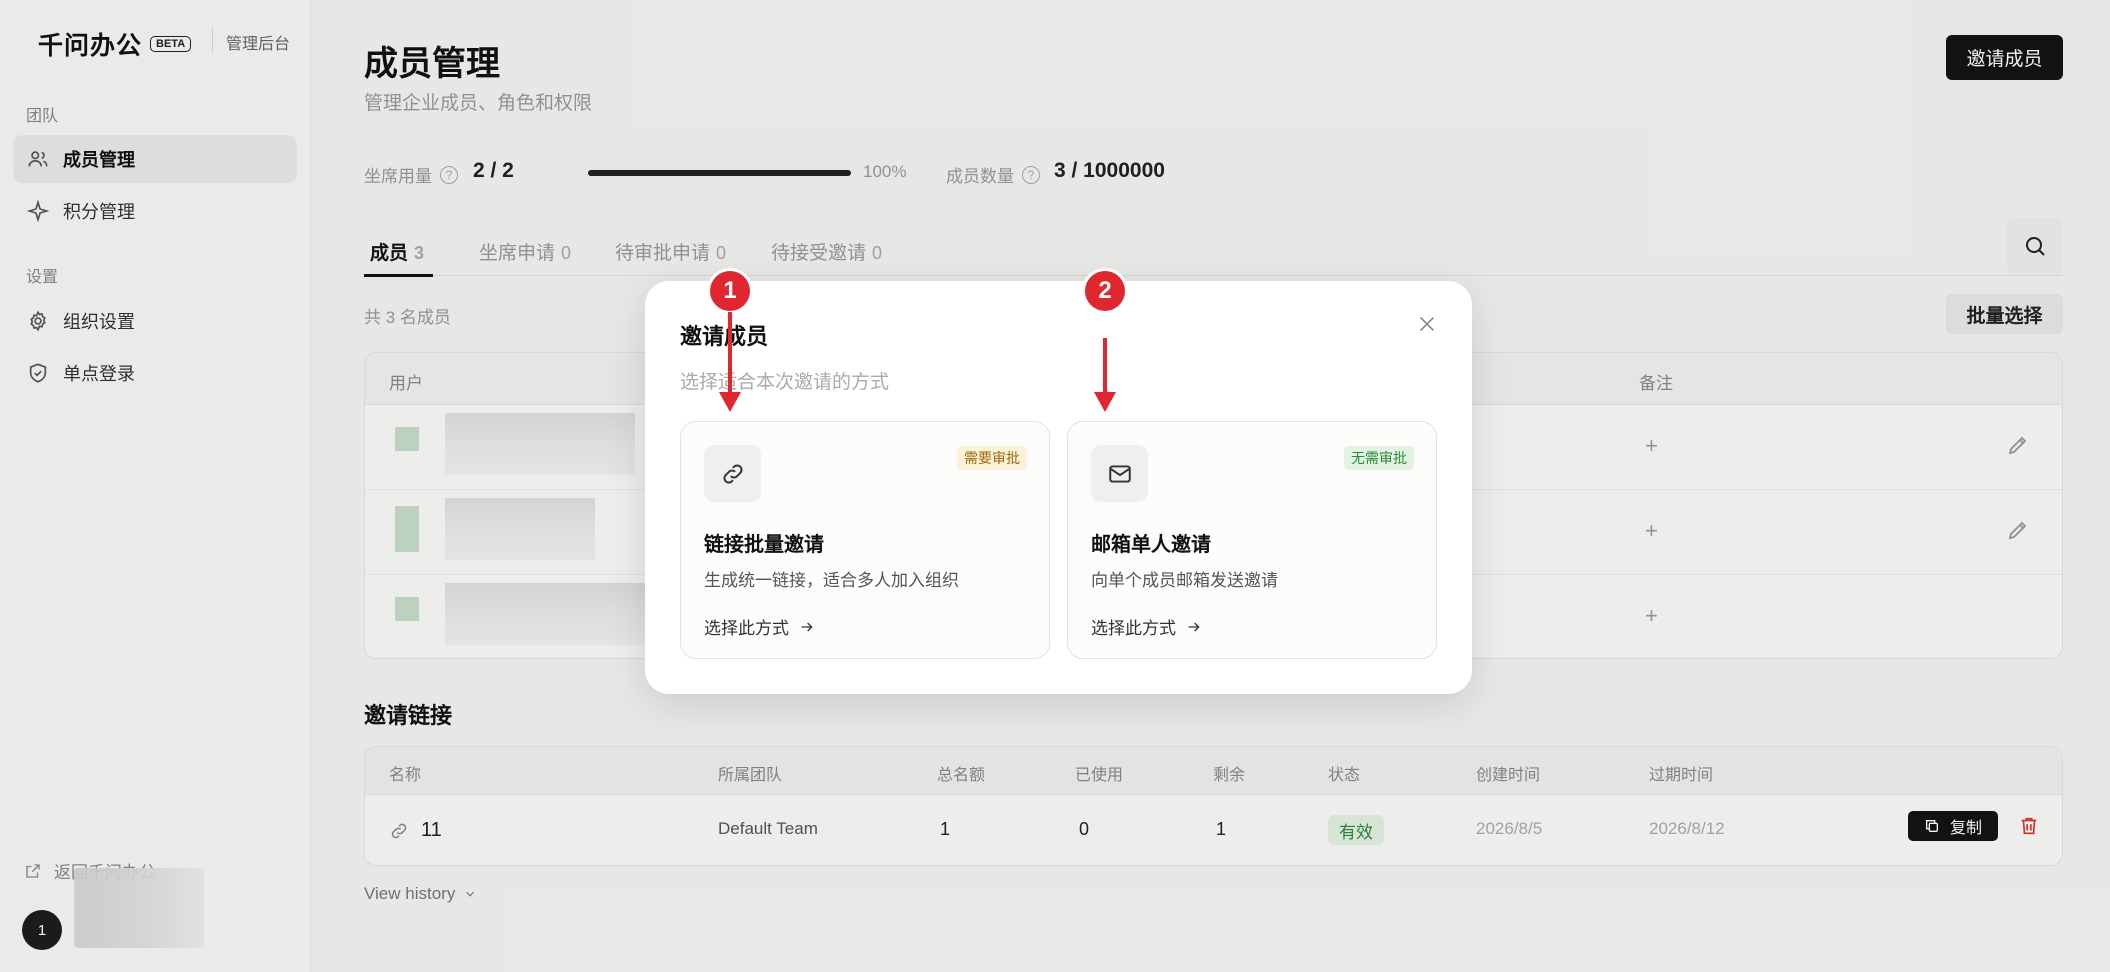  I want to click on modal-title: 邀请成员, so click(724, 336).